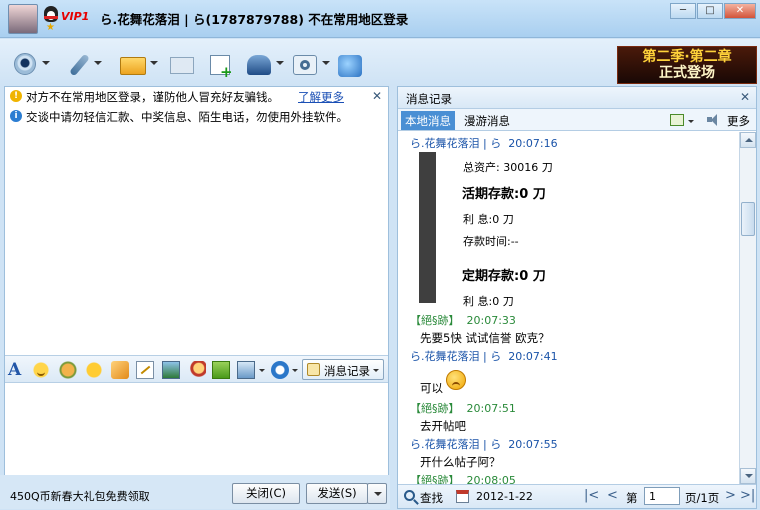 The image size is (760, 510). Describe the element at coordinates (456, 380) in the screenshot. I see `smiley-icon` at that location.